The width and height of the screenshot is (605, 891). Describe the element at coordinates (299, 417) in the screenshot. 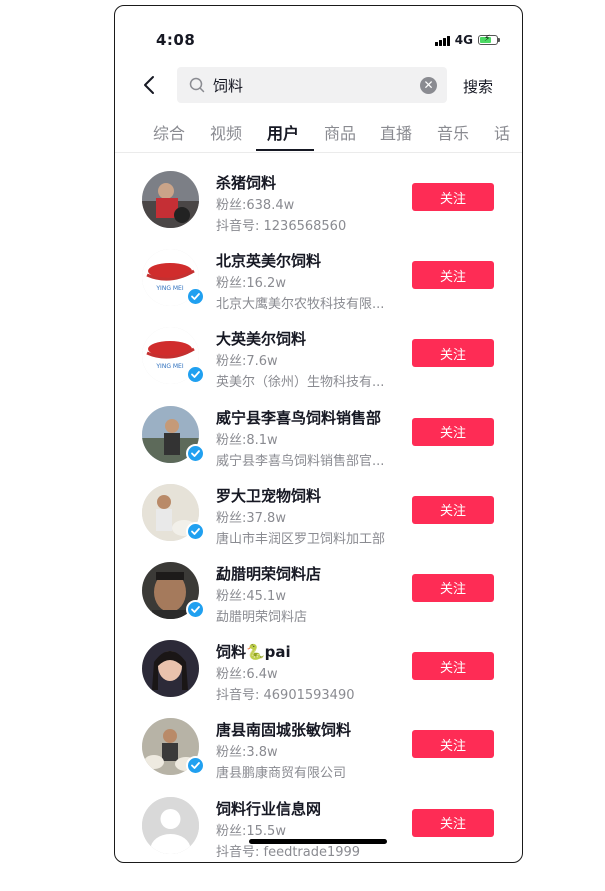

I see `user-name: 威宁县李喜鸟饲料销售部` at that location.